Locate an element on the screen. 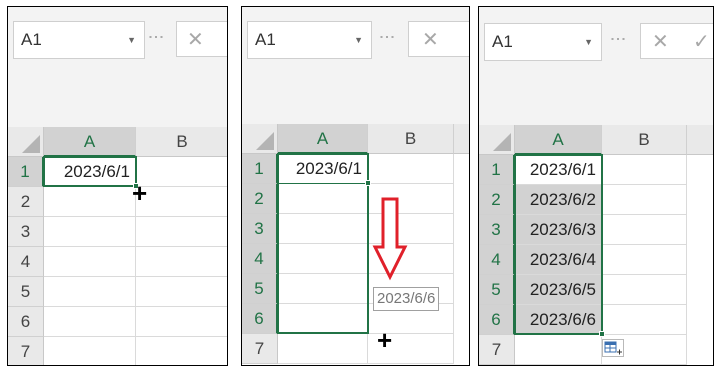 The image size is (720, 371). down-arrow-shape is located at coordinates (390, 239).